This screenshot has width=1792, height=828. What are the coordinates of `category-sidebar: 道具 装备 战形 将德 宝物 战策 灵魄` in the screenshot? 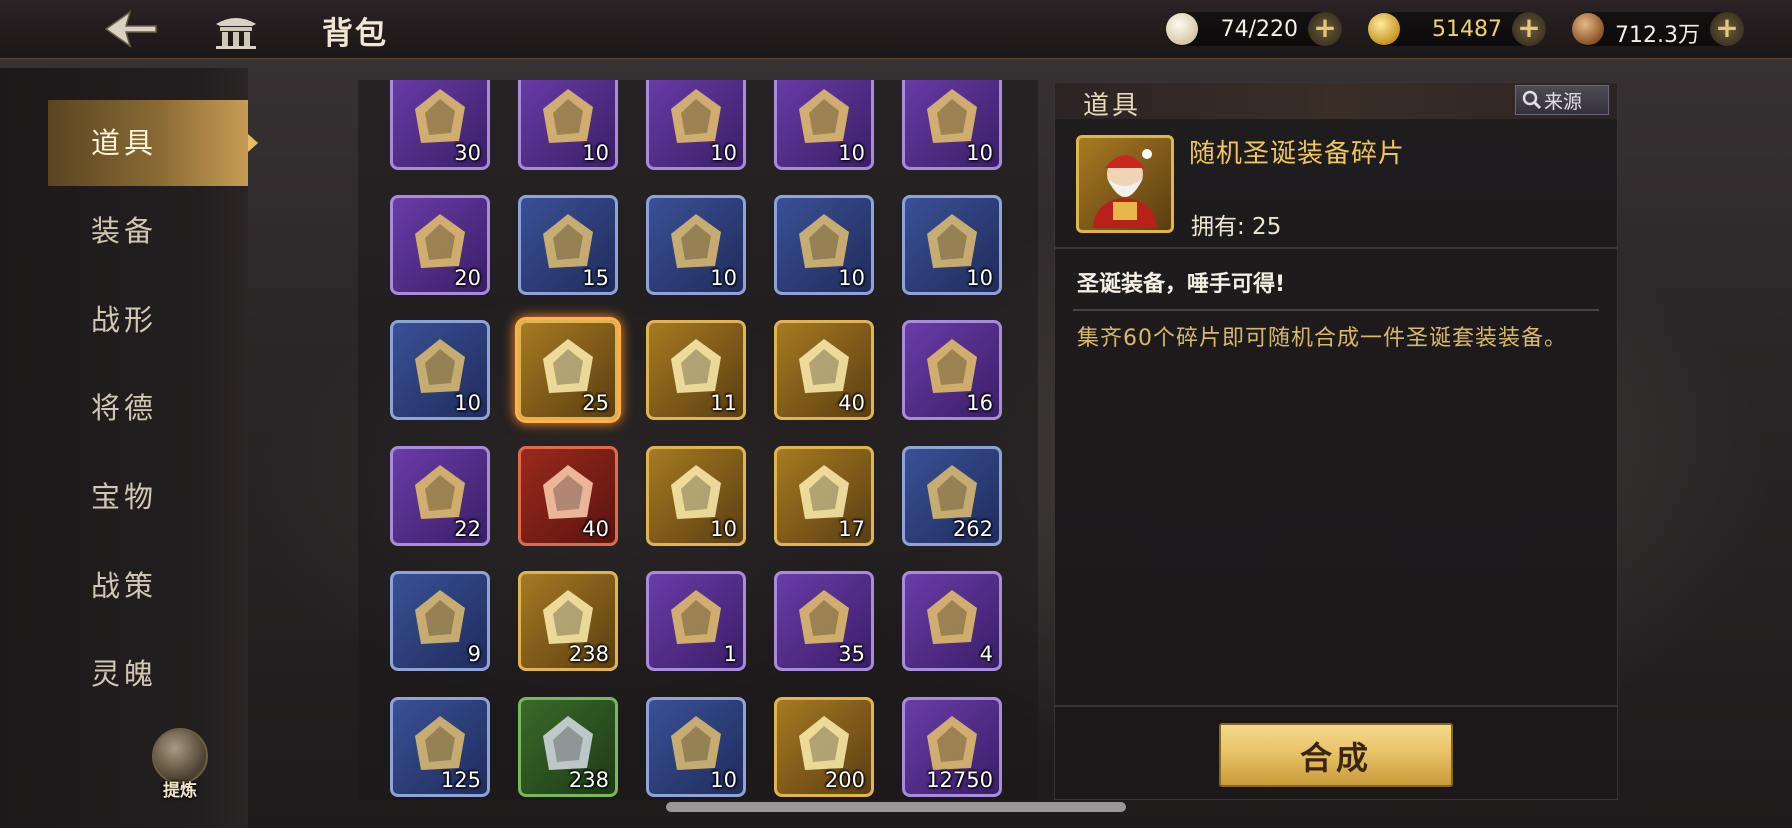 It's located at (129, 448).